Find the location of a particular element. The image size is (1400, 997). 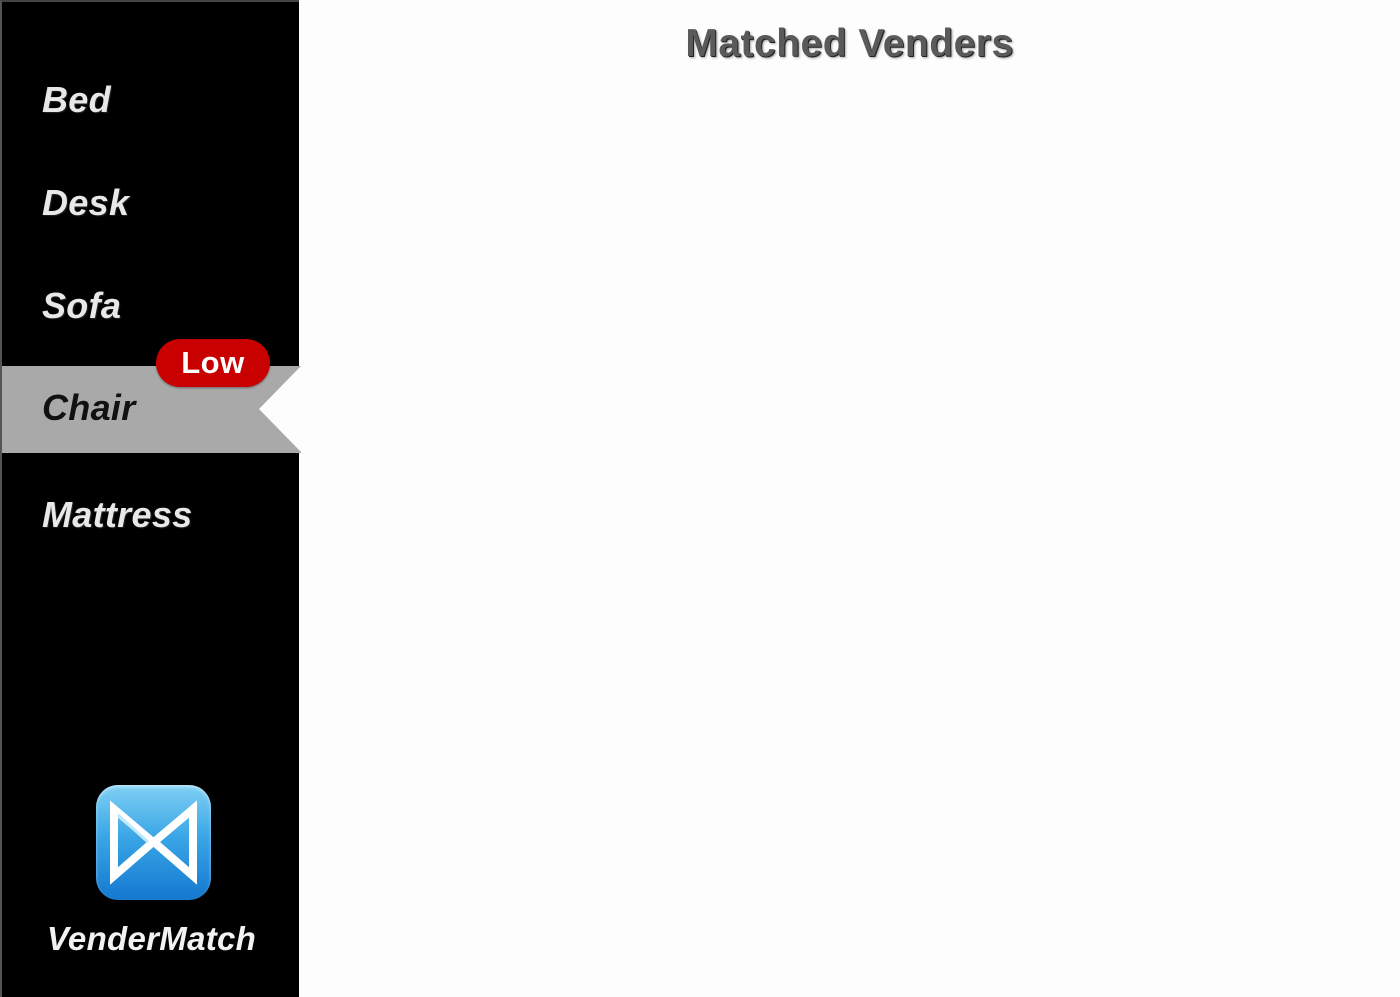

sidebar-item-desk: Desk is located at coordinates (151, 203).